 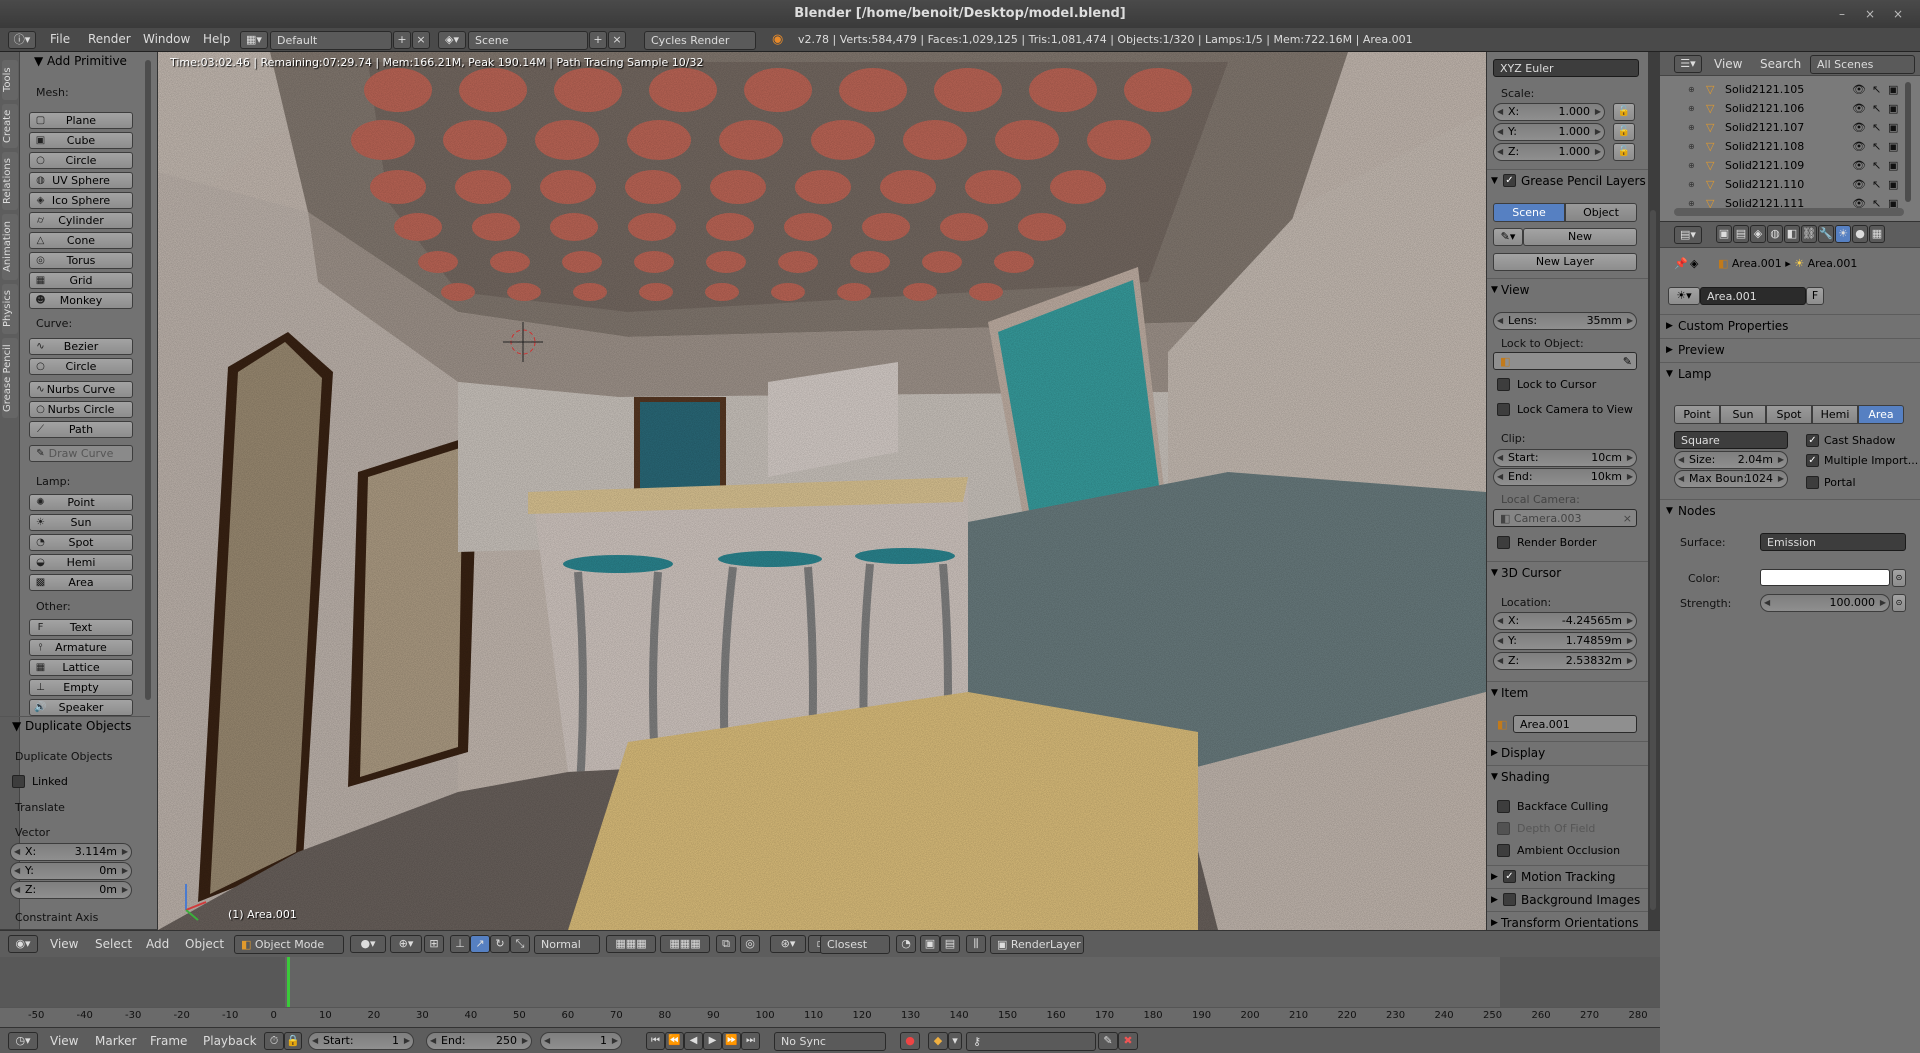 What do you see at coordinates (1565, 321) in the screenshot?
I see `lens-field: ◀ Lens: 35mm ▶` at bounding box center [1565, 321].